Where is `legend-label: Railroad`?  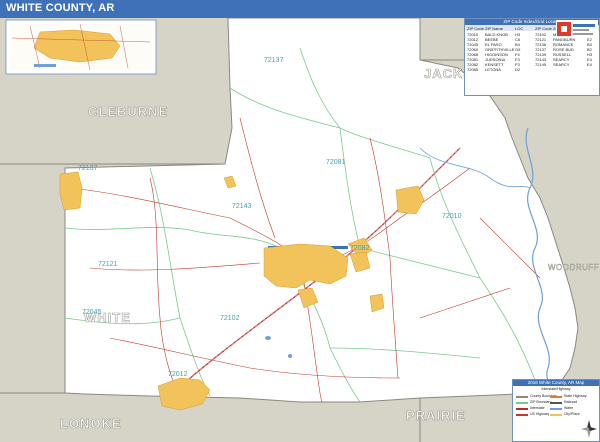
legend-label: Railroad is located at coordinates (571, 402).